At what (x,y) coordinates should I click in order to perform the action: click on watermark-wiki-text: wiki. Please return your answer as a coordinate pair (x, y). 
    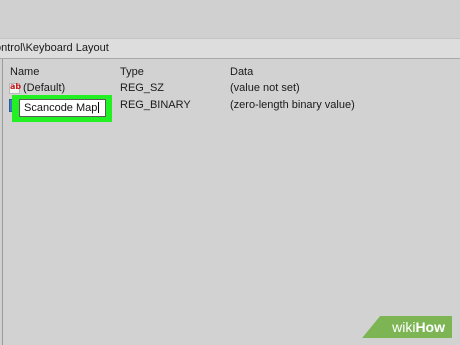
    Looking at the image, I should click on (404, 327).